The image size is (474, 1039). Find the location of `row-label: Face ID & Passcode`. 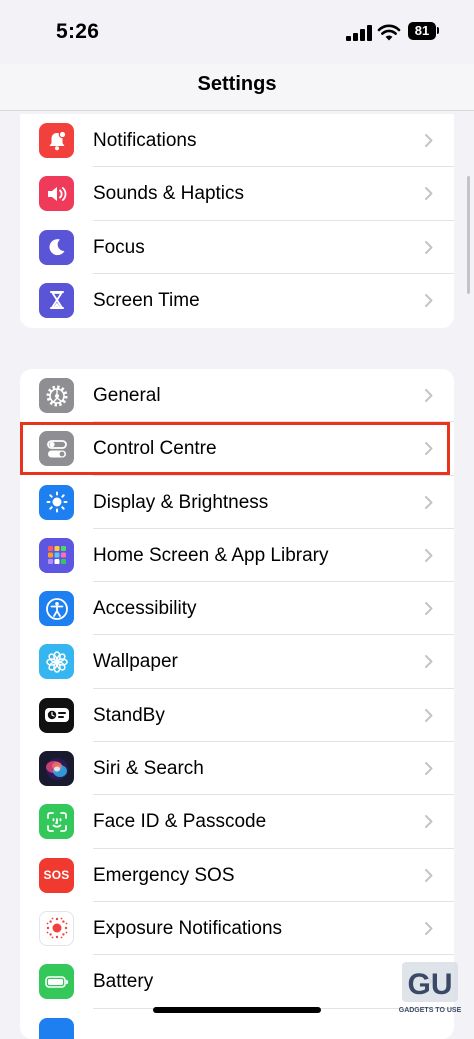

row-label: Face ID & Passcode is located at coordinates (180, 822).